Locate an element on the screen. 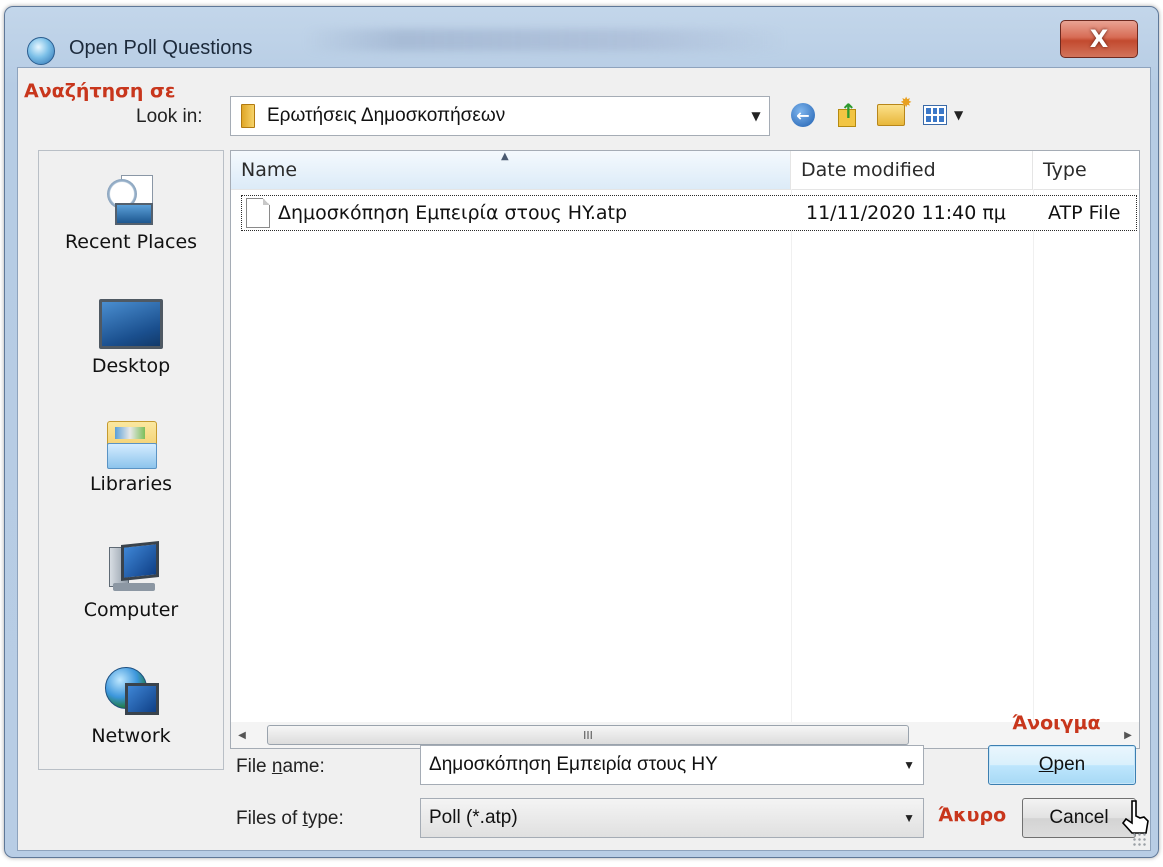 The width and height of the screenshot is (1163, 867). place-network: Network is located at coordinates (131, 707).